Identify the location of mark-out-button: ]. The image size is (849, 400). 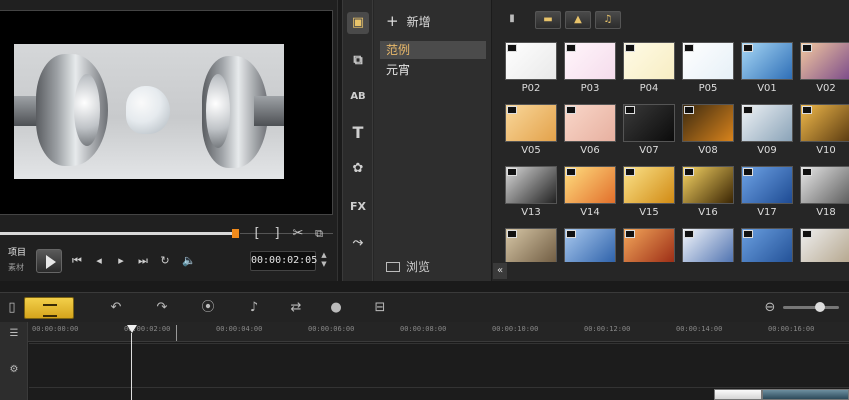
(277, 234).